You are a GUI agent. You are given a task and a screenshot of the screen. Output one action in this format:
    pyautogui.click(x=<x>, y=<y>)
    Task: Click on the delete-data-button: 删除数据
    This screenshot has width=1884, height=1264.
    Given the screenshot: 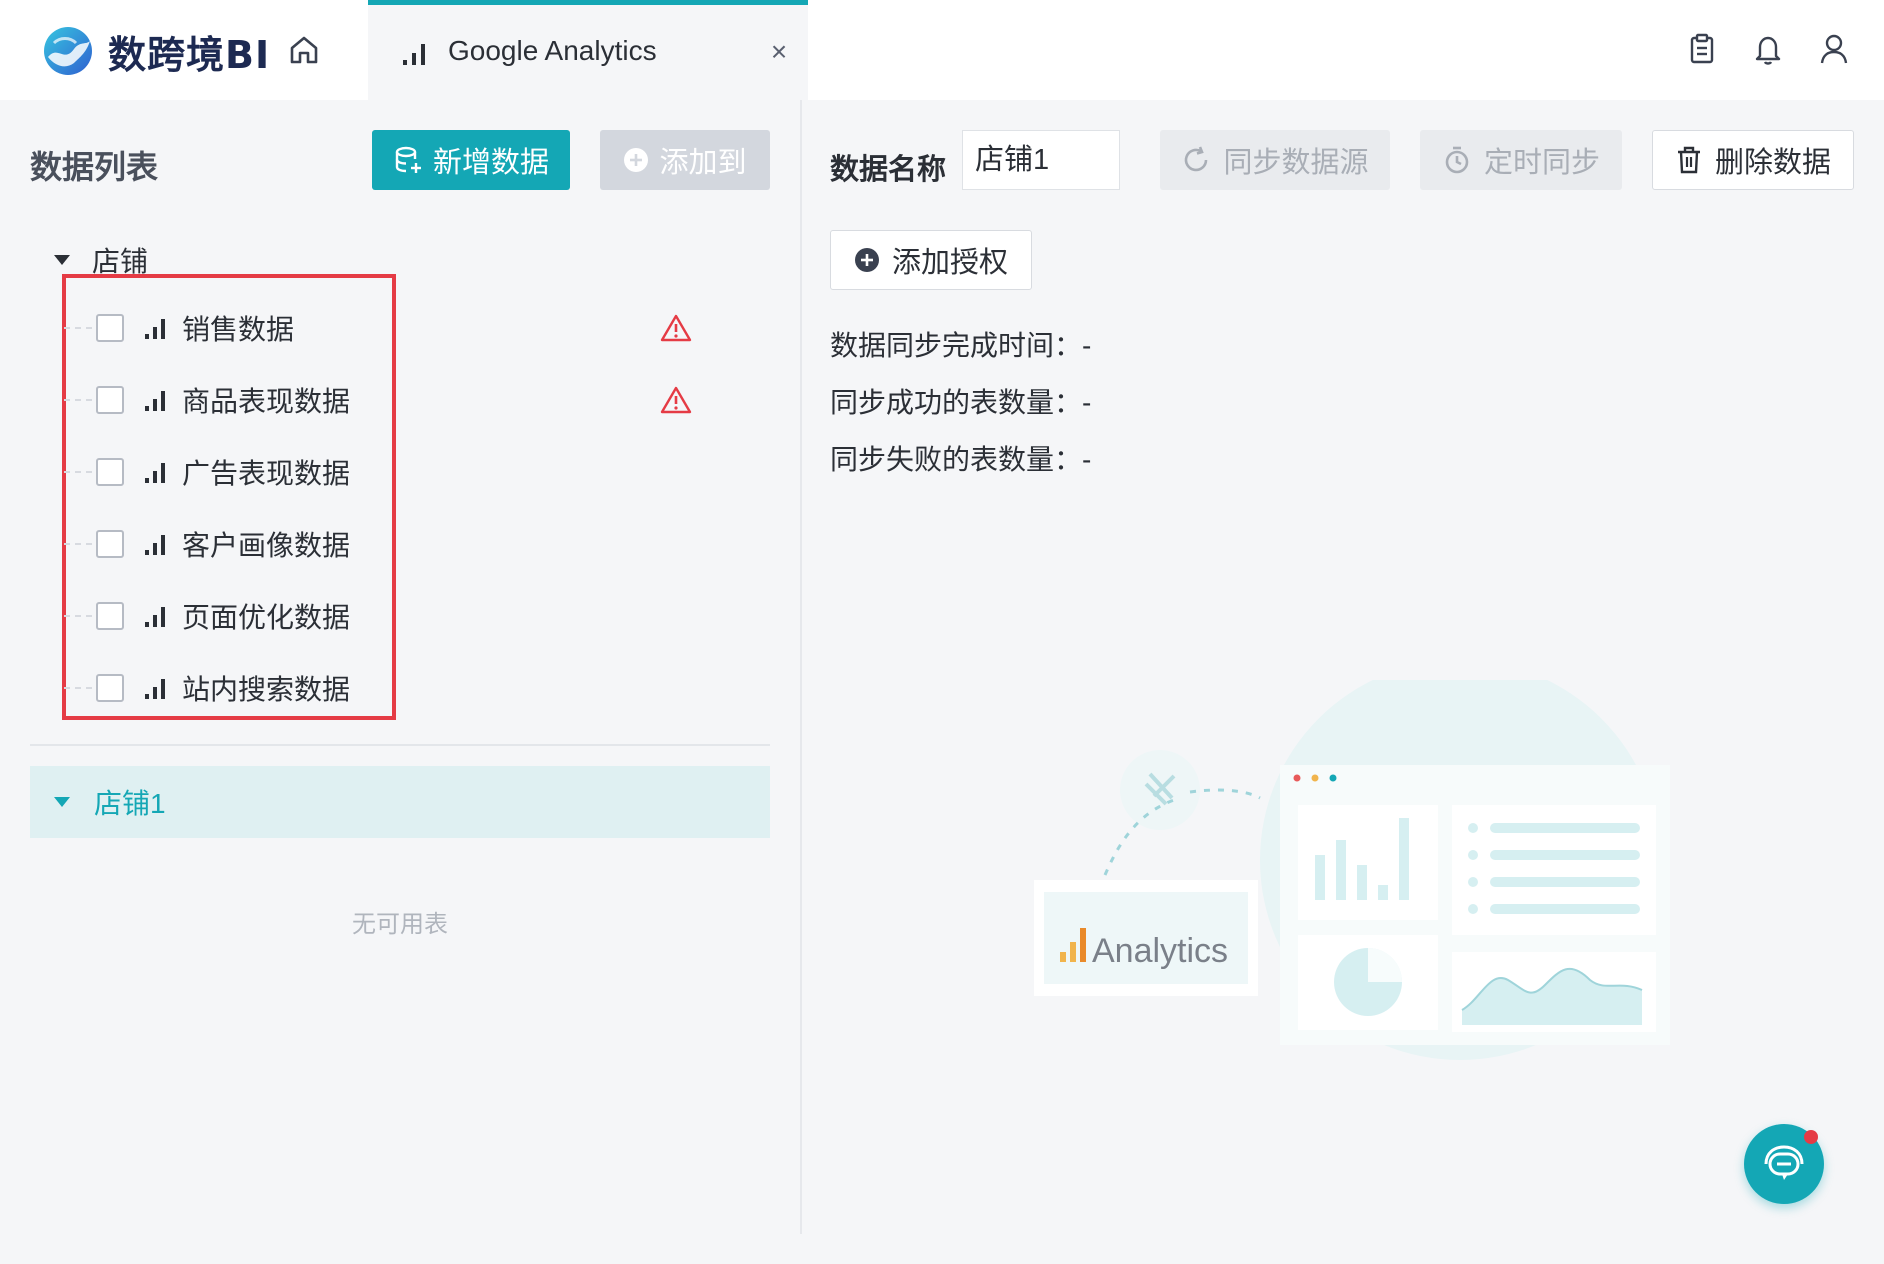 What is the action you would take?
    pyautogui.click(x=1753, y=160)
    